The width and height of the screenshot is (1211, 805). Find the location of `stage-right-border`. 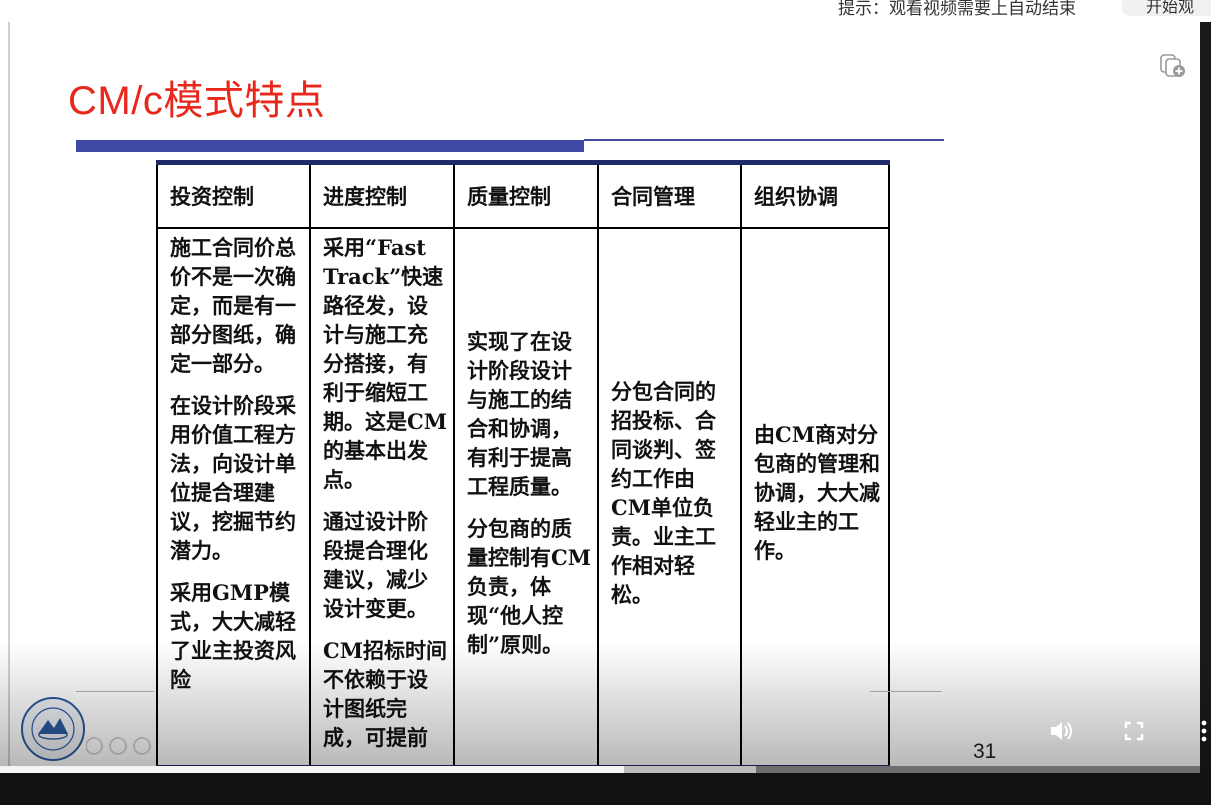

stage-right-border is located at coordinates (1205, 394).